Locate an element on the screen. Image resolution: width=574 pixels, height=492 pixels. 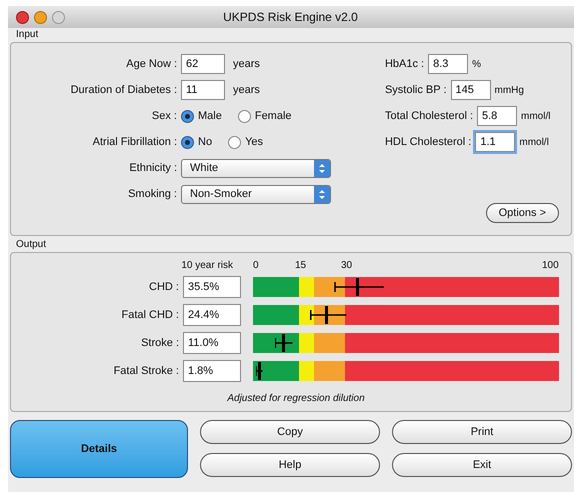
scale-label: 100 is located at coordinates (550, 266).